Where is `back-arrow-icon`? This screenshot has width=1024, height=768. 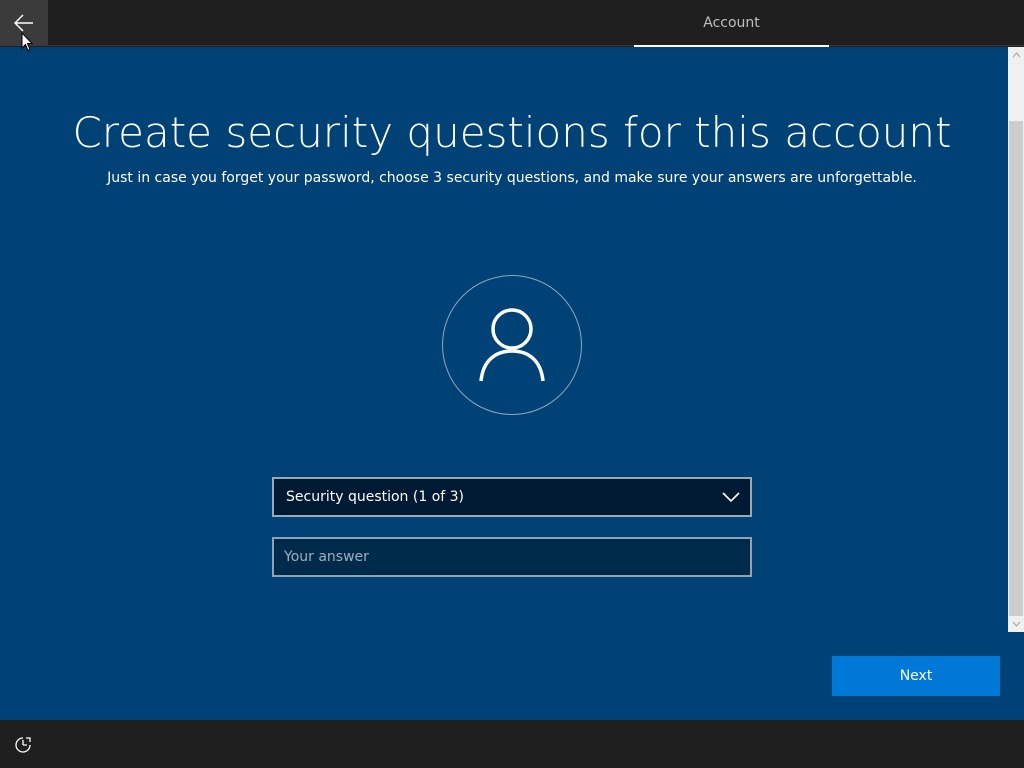 back-arrow-icon is located at coordinates (23, 23).